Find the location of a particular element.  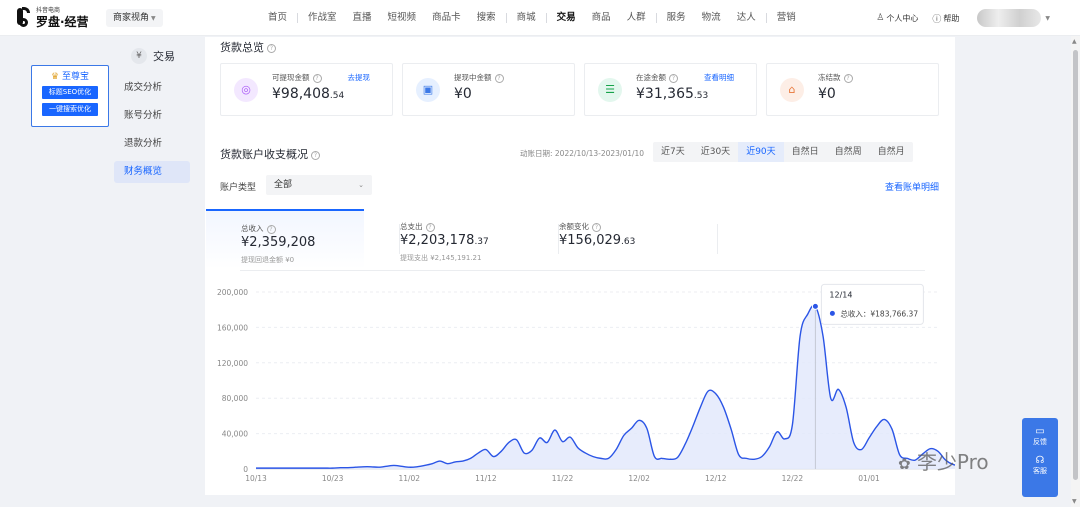

scrollbar-thumb is located at coordinates (1075, 265).